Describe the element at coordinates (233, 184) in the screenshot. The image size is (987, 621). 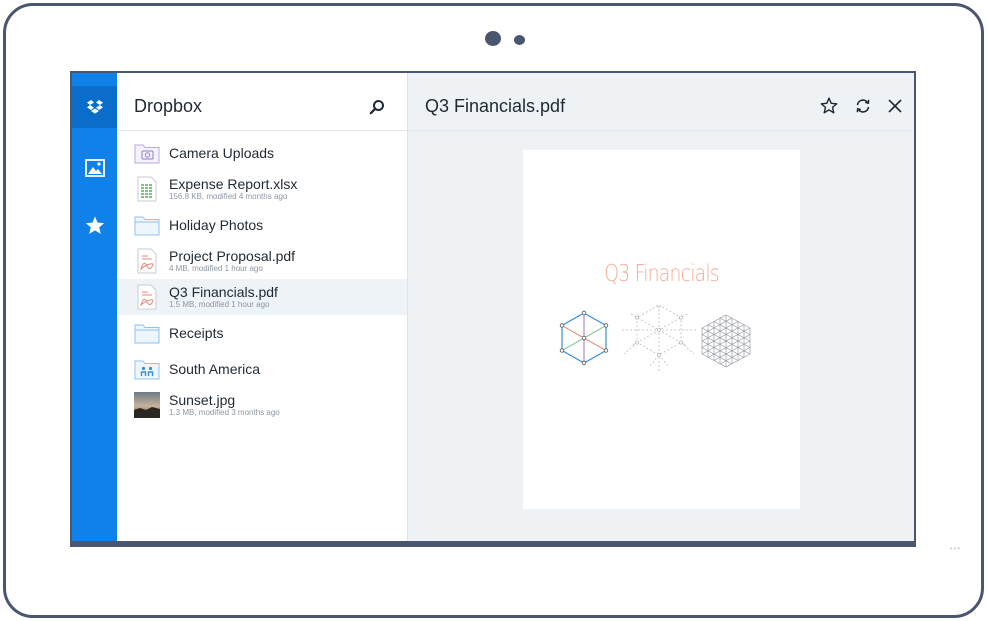
I see `file-name: Expense Report.xlsx` at that location.